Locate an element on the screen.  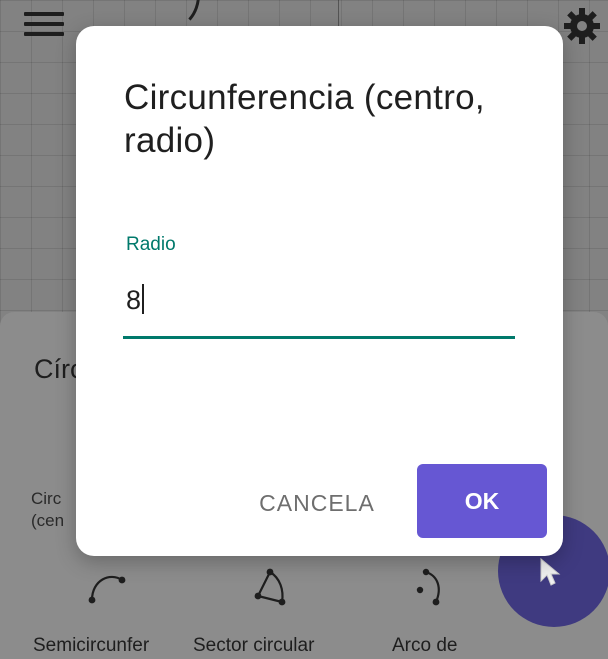
pointer-icon is located at coordinates (550, 571).